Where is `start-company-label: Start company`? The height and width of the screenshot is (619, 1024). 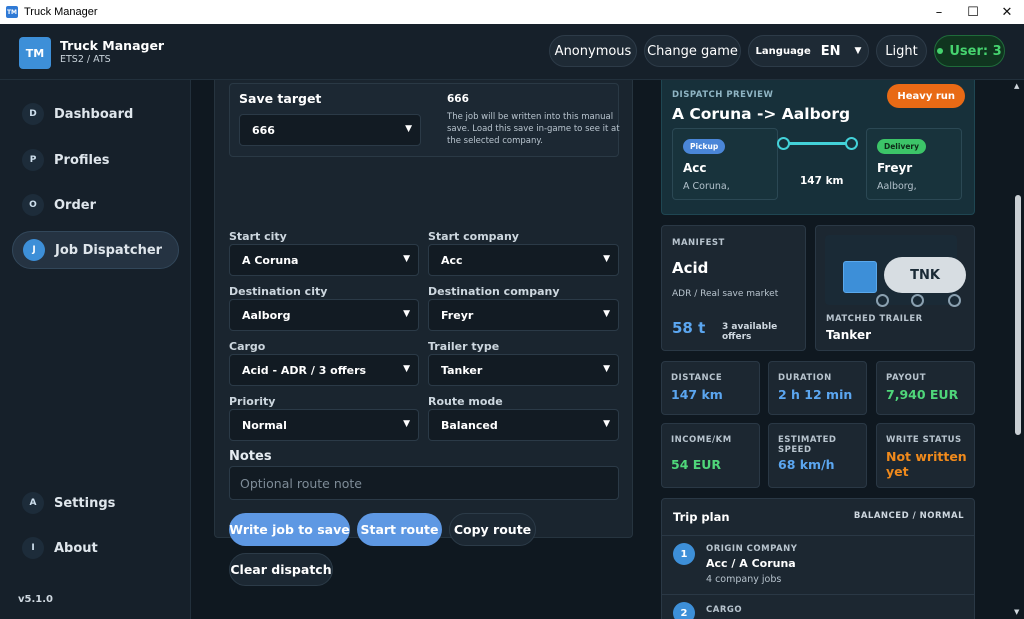
start-company-label: Start company is located at coordinates (473, 236).